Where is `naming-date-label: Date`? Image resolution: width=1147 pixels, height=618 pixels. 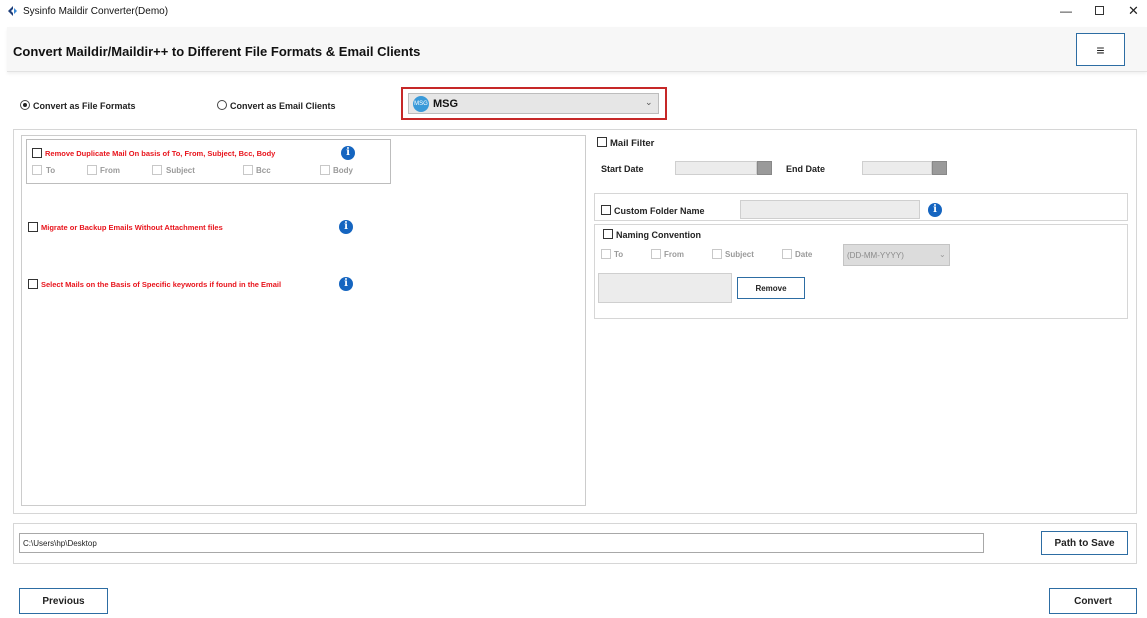 naming-date-label: Date is located at coordinates (804, 254).